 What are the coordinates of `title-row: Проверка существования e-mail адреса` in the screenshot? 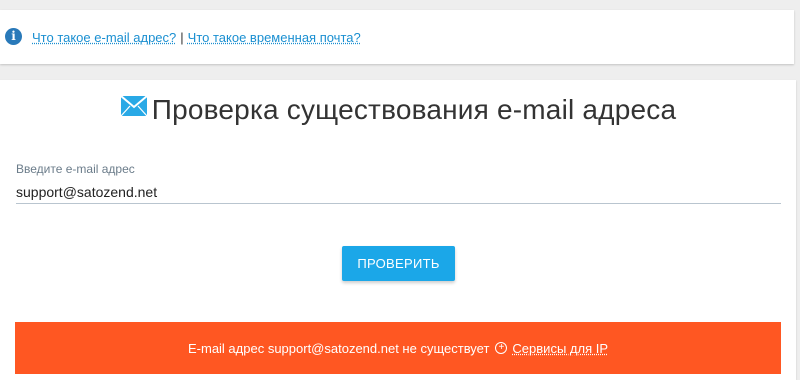 It's located at (398, 110).